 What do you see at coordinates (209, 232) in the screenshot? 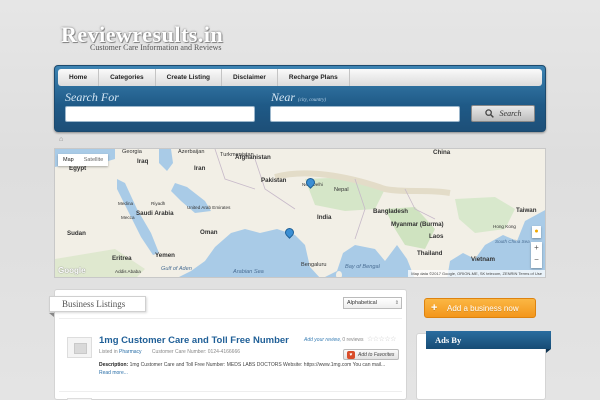
I see `map-label: Oman` at bounding box center [209, 232].